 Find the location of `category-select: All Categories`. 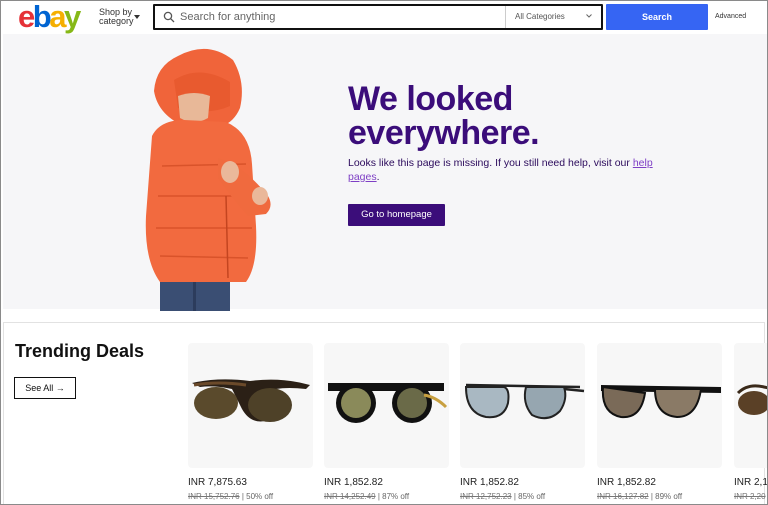

category-select: All Categories is located at coordinates (540, 16).